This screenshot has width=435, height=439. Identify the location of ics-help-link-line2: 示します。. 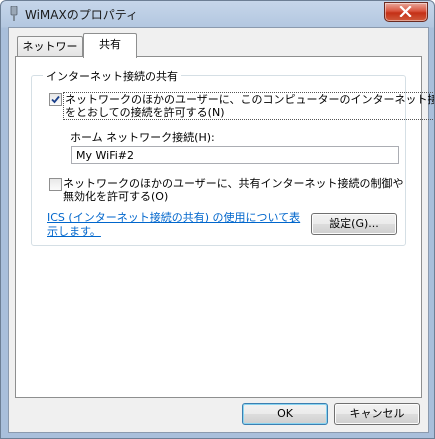
(74, 231).